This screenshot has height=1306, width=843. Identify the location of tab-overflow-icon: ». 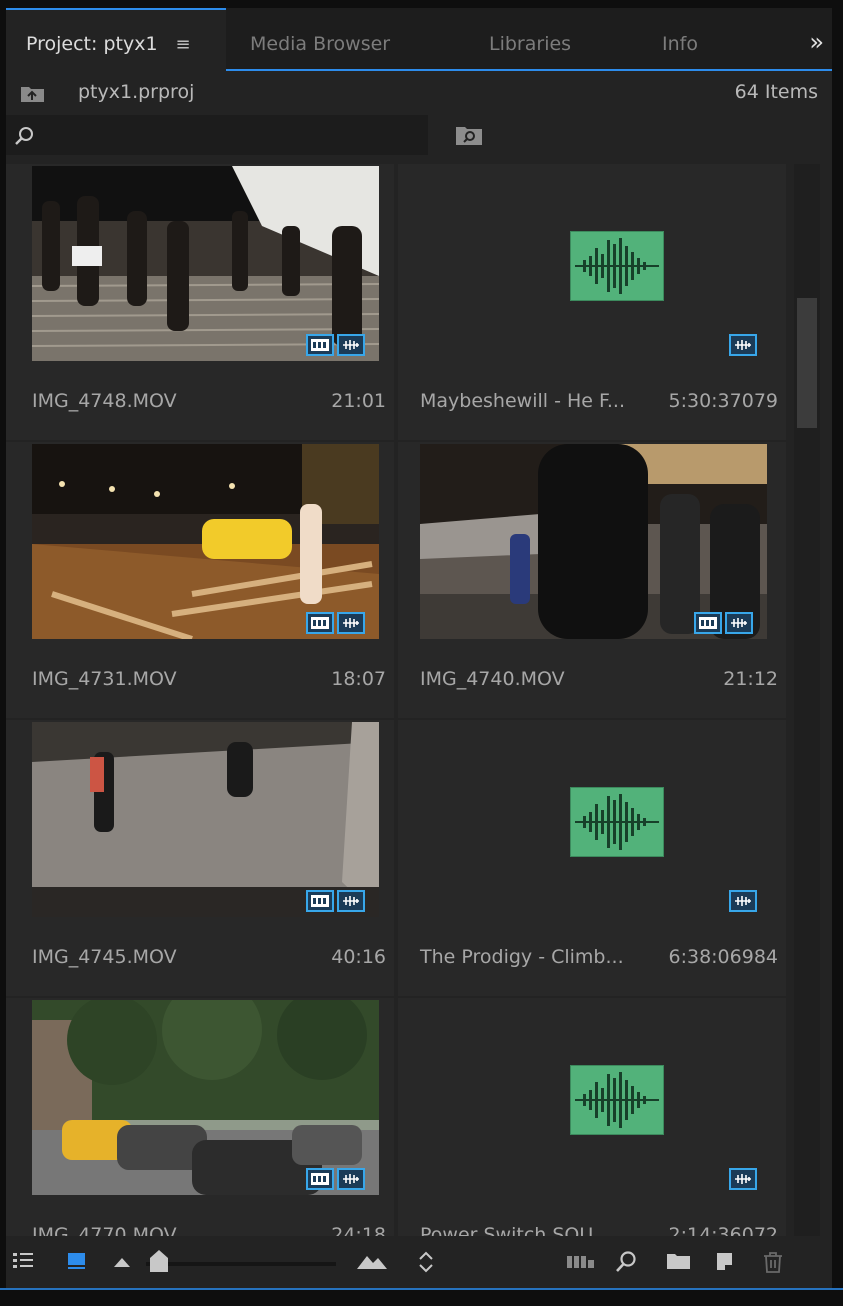
(816, 42).